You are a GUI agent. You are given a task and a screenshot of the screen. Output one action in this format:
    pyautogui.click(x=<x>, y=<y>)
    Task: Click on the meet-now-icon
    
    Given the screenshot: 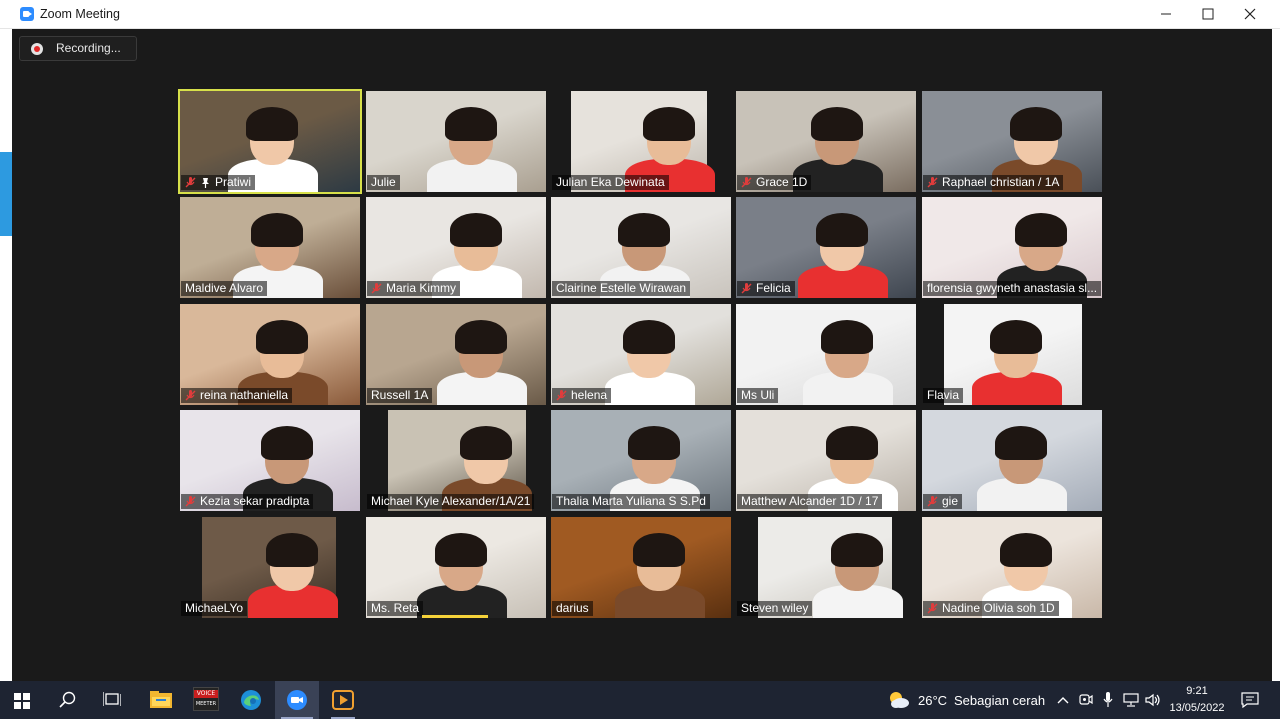 What is the action you would take?
    pyautogui.click(x=1086, y=700)
    